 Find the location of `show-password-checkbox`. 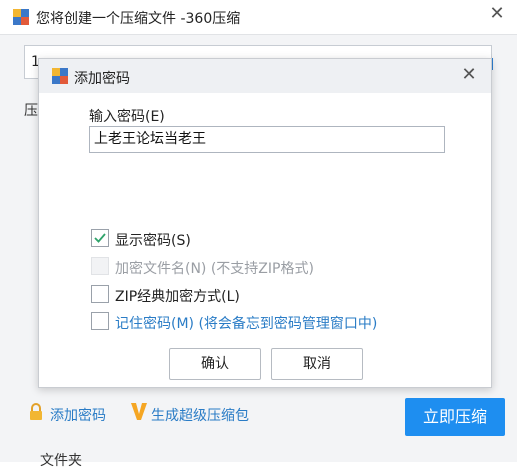

show-password-checkbox is located at coordinates (100, 238).